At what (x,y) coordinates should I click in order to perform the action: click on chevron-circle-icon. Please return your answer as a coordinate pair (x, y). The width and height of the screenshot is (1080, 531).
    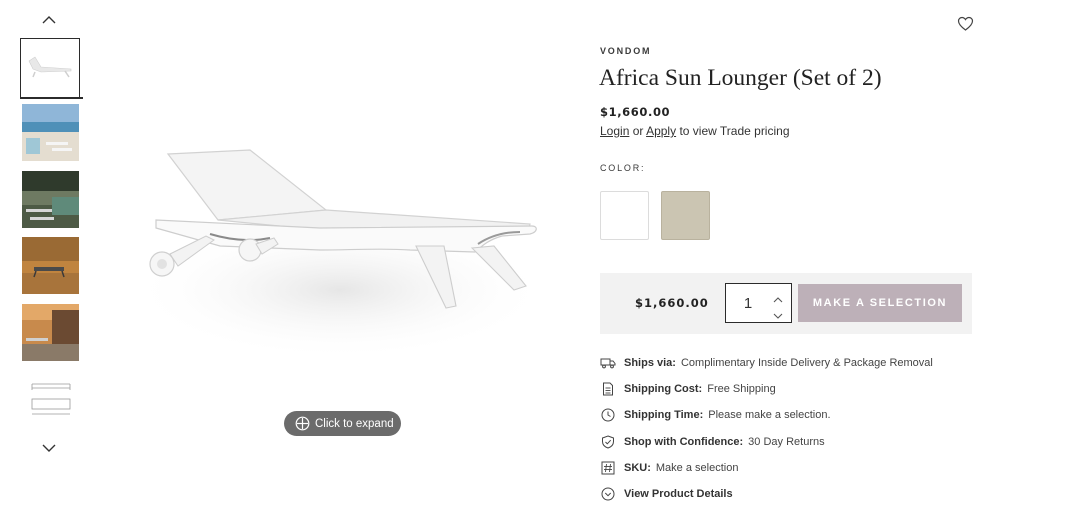
    Looking at the image, I should click on (608, 494).